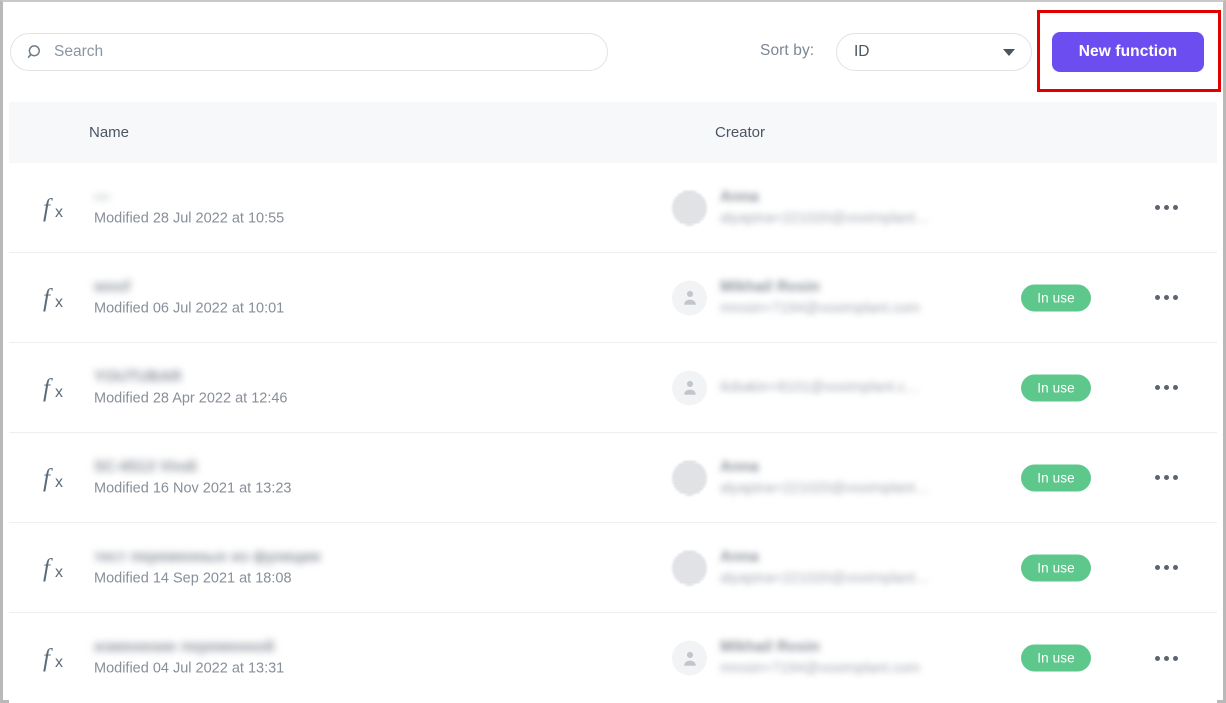 This screenshot has width=1226, height=703. What do you see at coordinates (189, 218) in the screenshot?
I see `function-modified: Modified 28 Jul 2022 at 10:55` at bounding box center [189, 218].